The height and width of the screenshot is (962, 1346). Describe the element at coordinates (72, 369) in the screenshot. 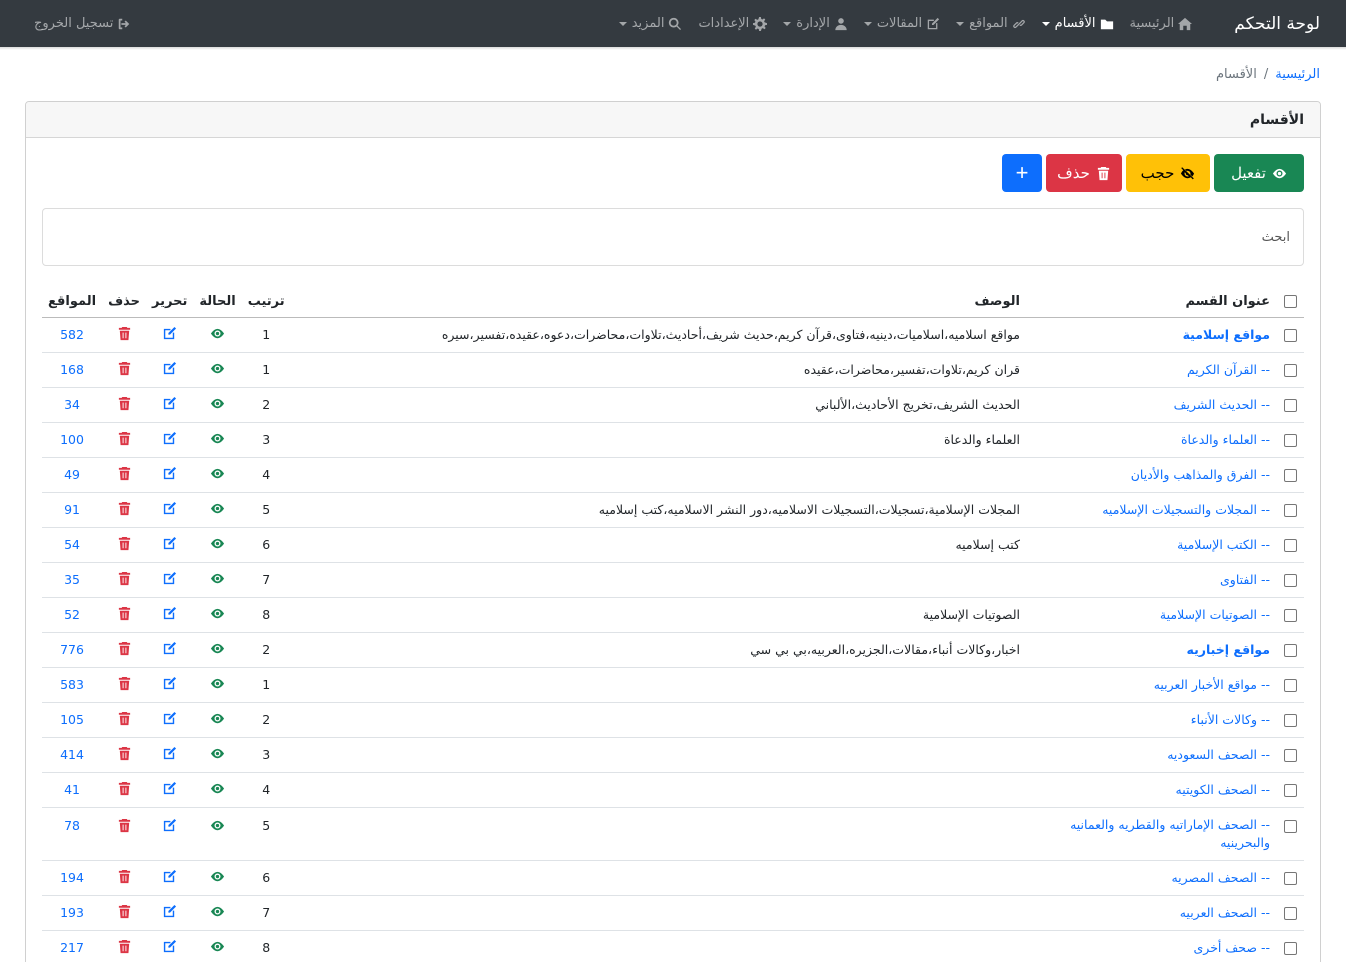

I see `sites-count-link: 168` at that location.